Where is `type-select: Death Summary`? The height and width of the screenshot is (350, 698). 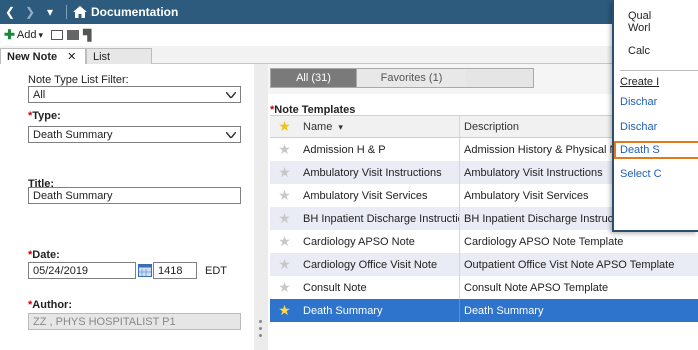 type-select: Death Summary is located at coordinates (134, 134).